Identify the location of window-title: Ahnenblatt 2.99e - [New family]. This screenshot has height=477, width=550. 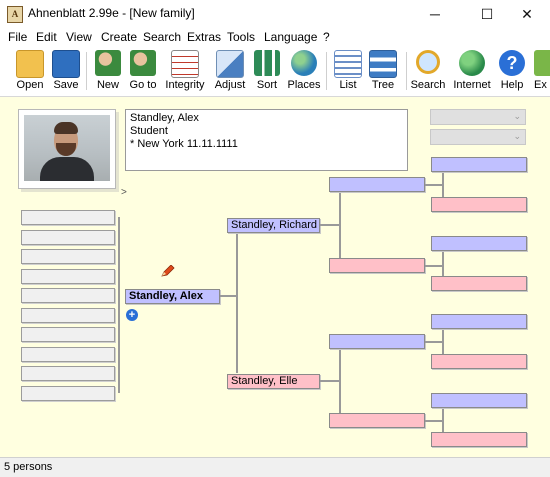
(111, 13).